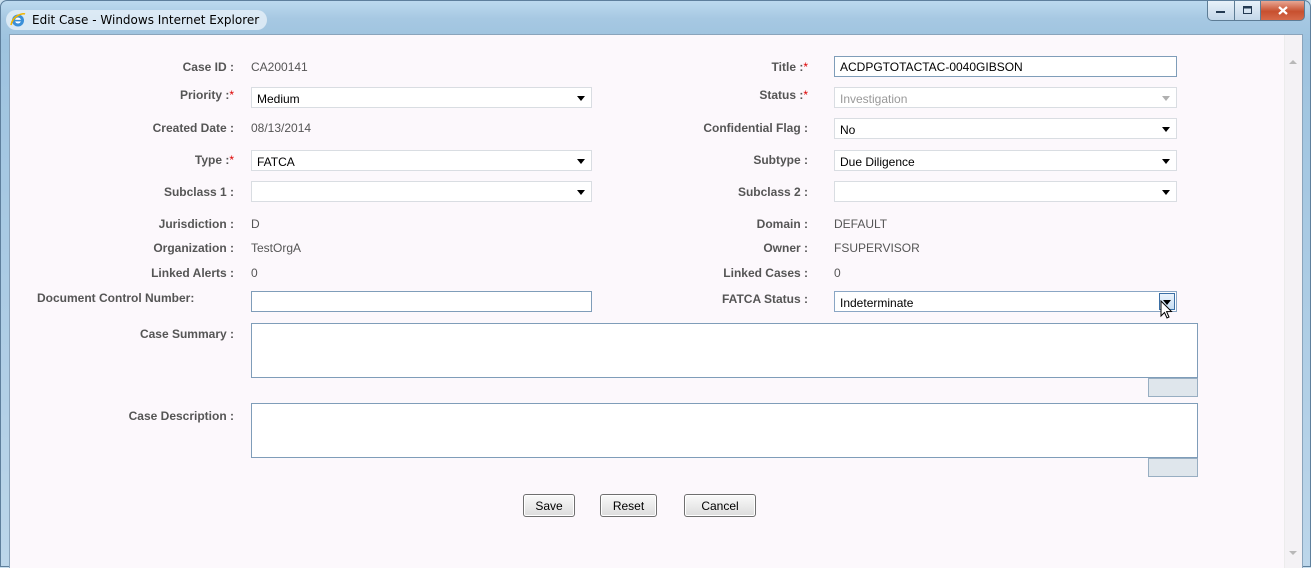 This screenshot has height=568, width=1311. Describe the element at coordinates (281, 128) in the screenshot. I see `created-date-value: 08/13/2014` at that location.